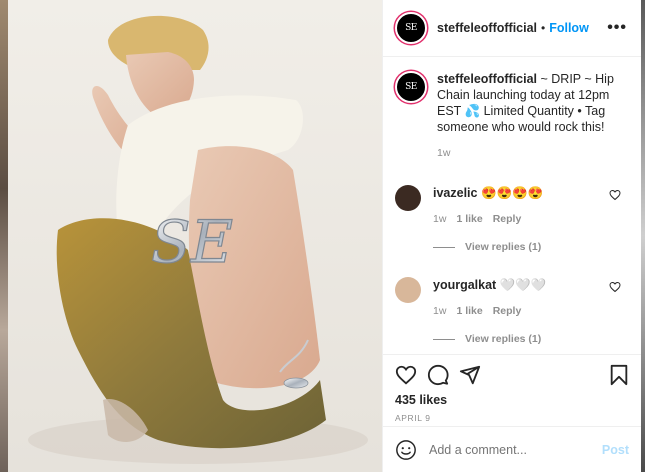 The height and width of the screenshot is (472, 645). I want to click on background-feed-right, so click(643, 236).